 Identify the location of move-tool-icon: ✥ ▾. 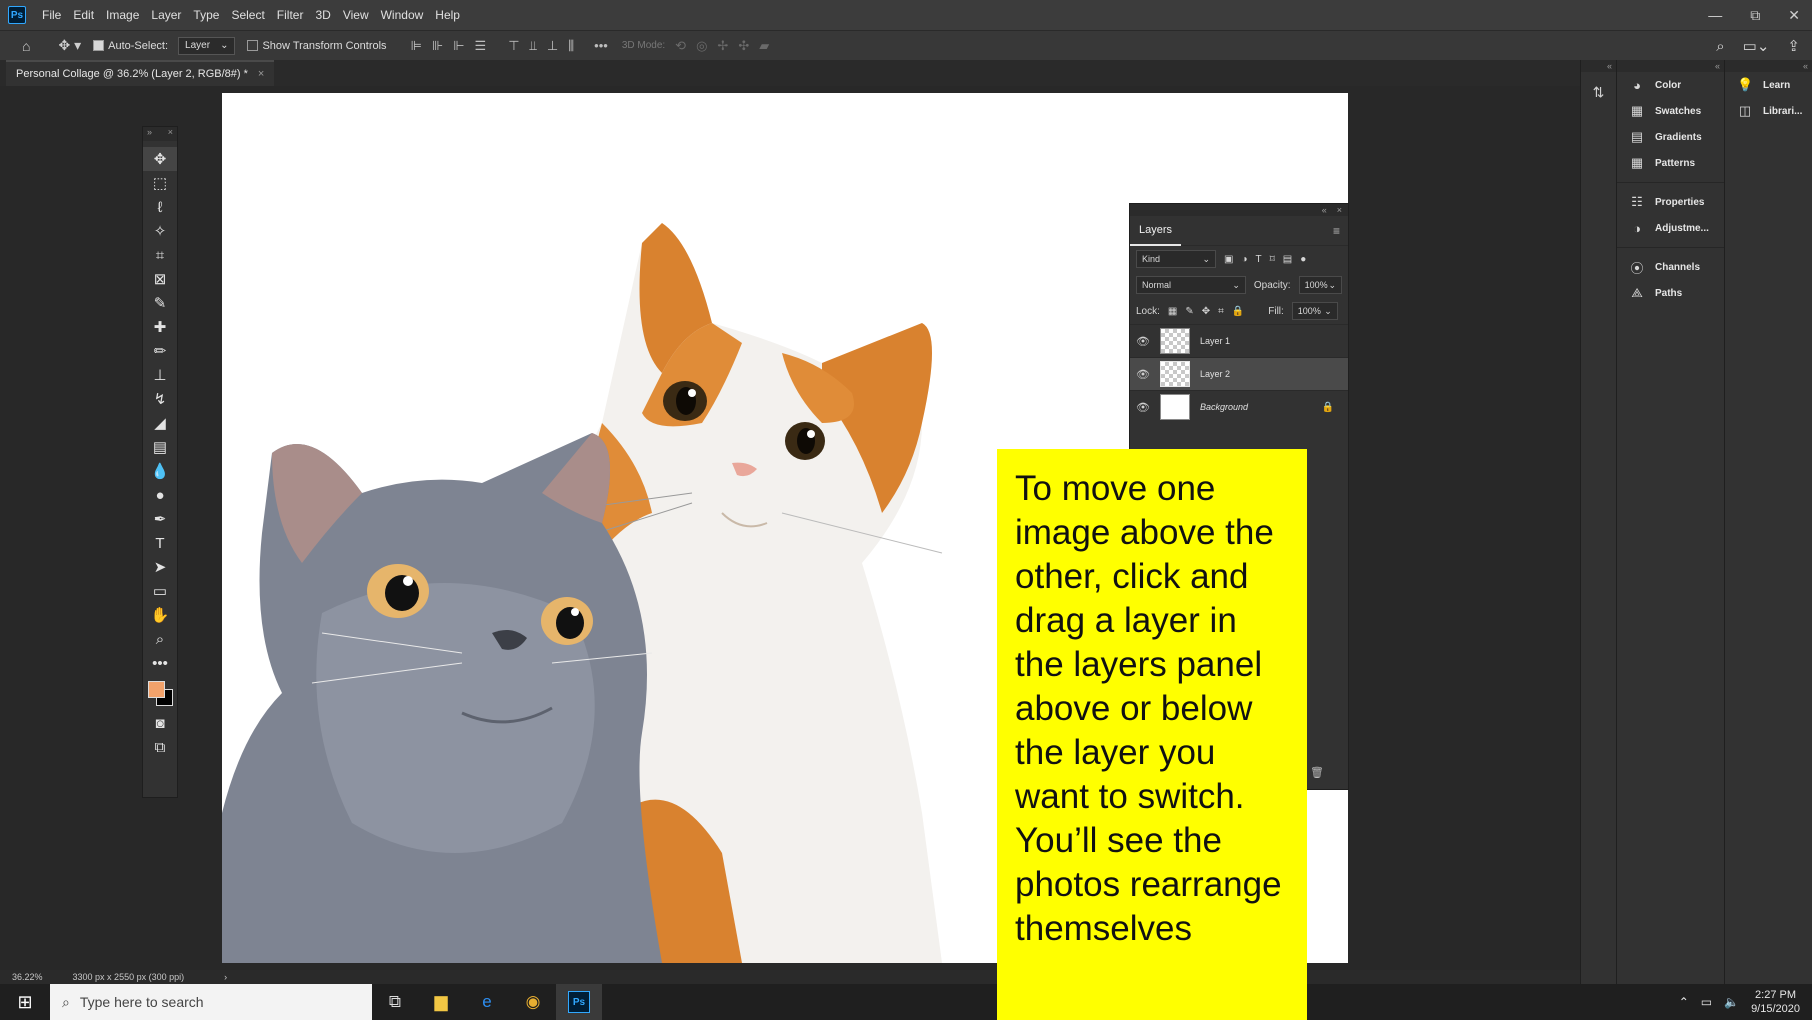
(69, 45).